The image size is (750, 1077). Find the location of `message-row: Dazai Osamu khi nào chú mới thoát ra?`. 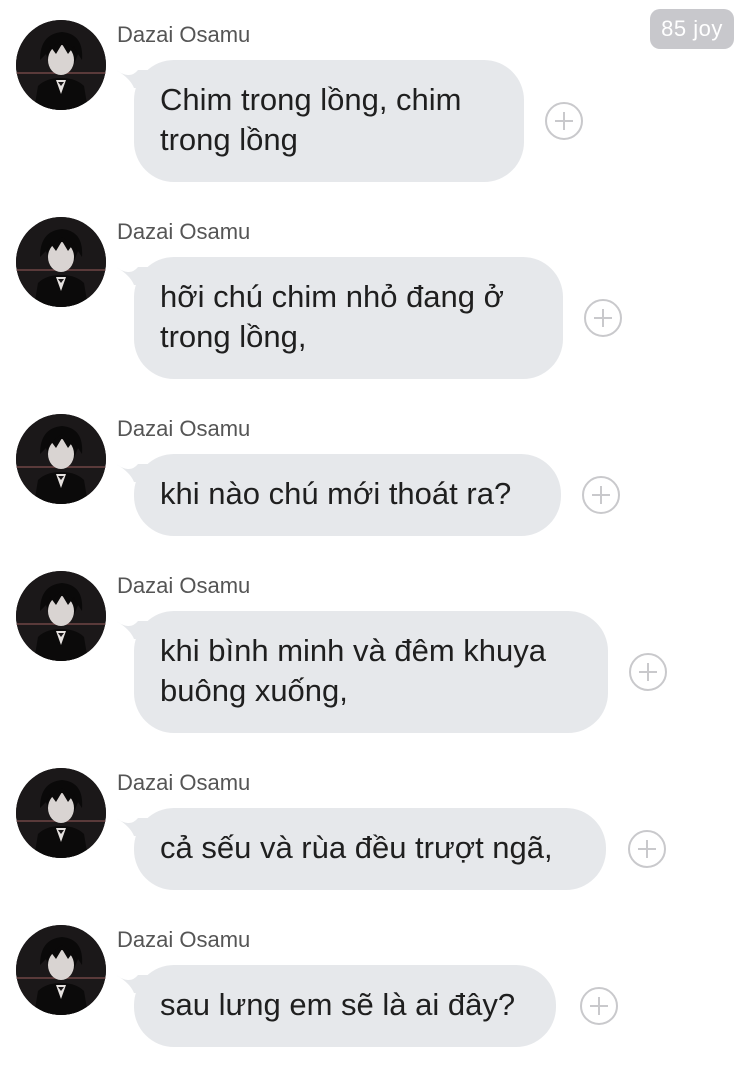

message-row: Dazai Osamu khi nào chú mới thoát ra? is located at coordinates (375, 476).